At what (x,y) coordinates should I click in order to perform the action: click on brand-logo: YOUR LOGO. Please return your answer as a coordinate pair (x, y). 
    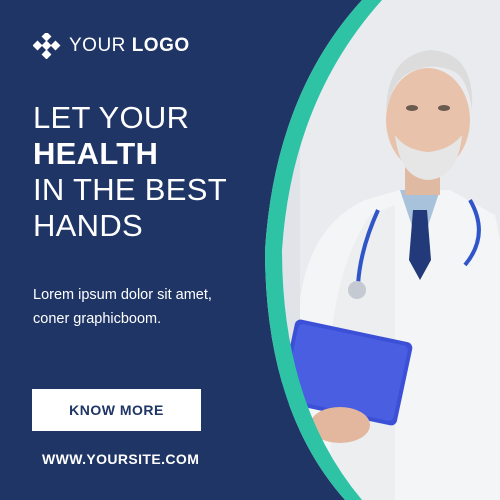
    Looking at the image, I should click on (111, 46).